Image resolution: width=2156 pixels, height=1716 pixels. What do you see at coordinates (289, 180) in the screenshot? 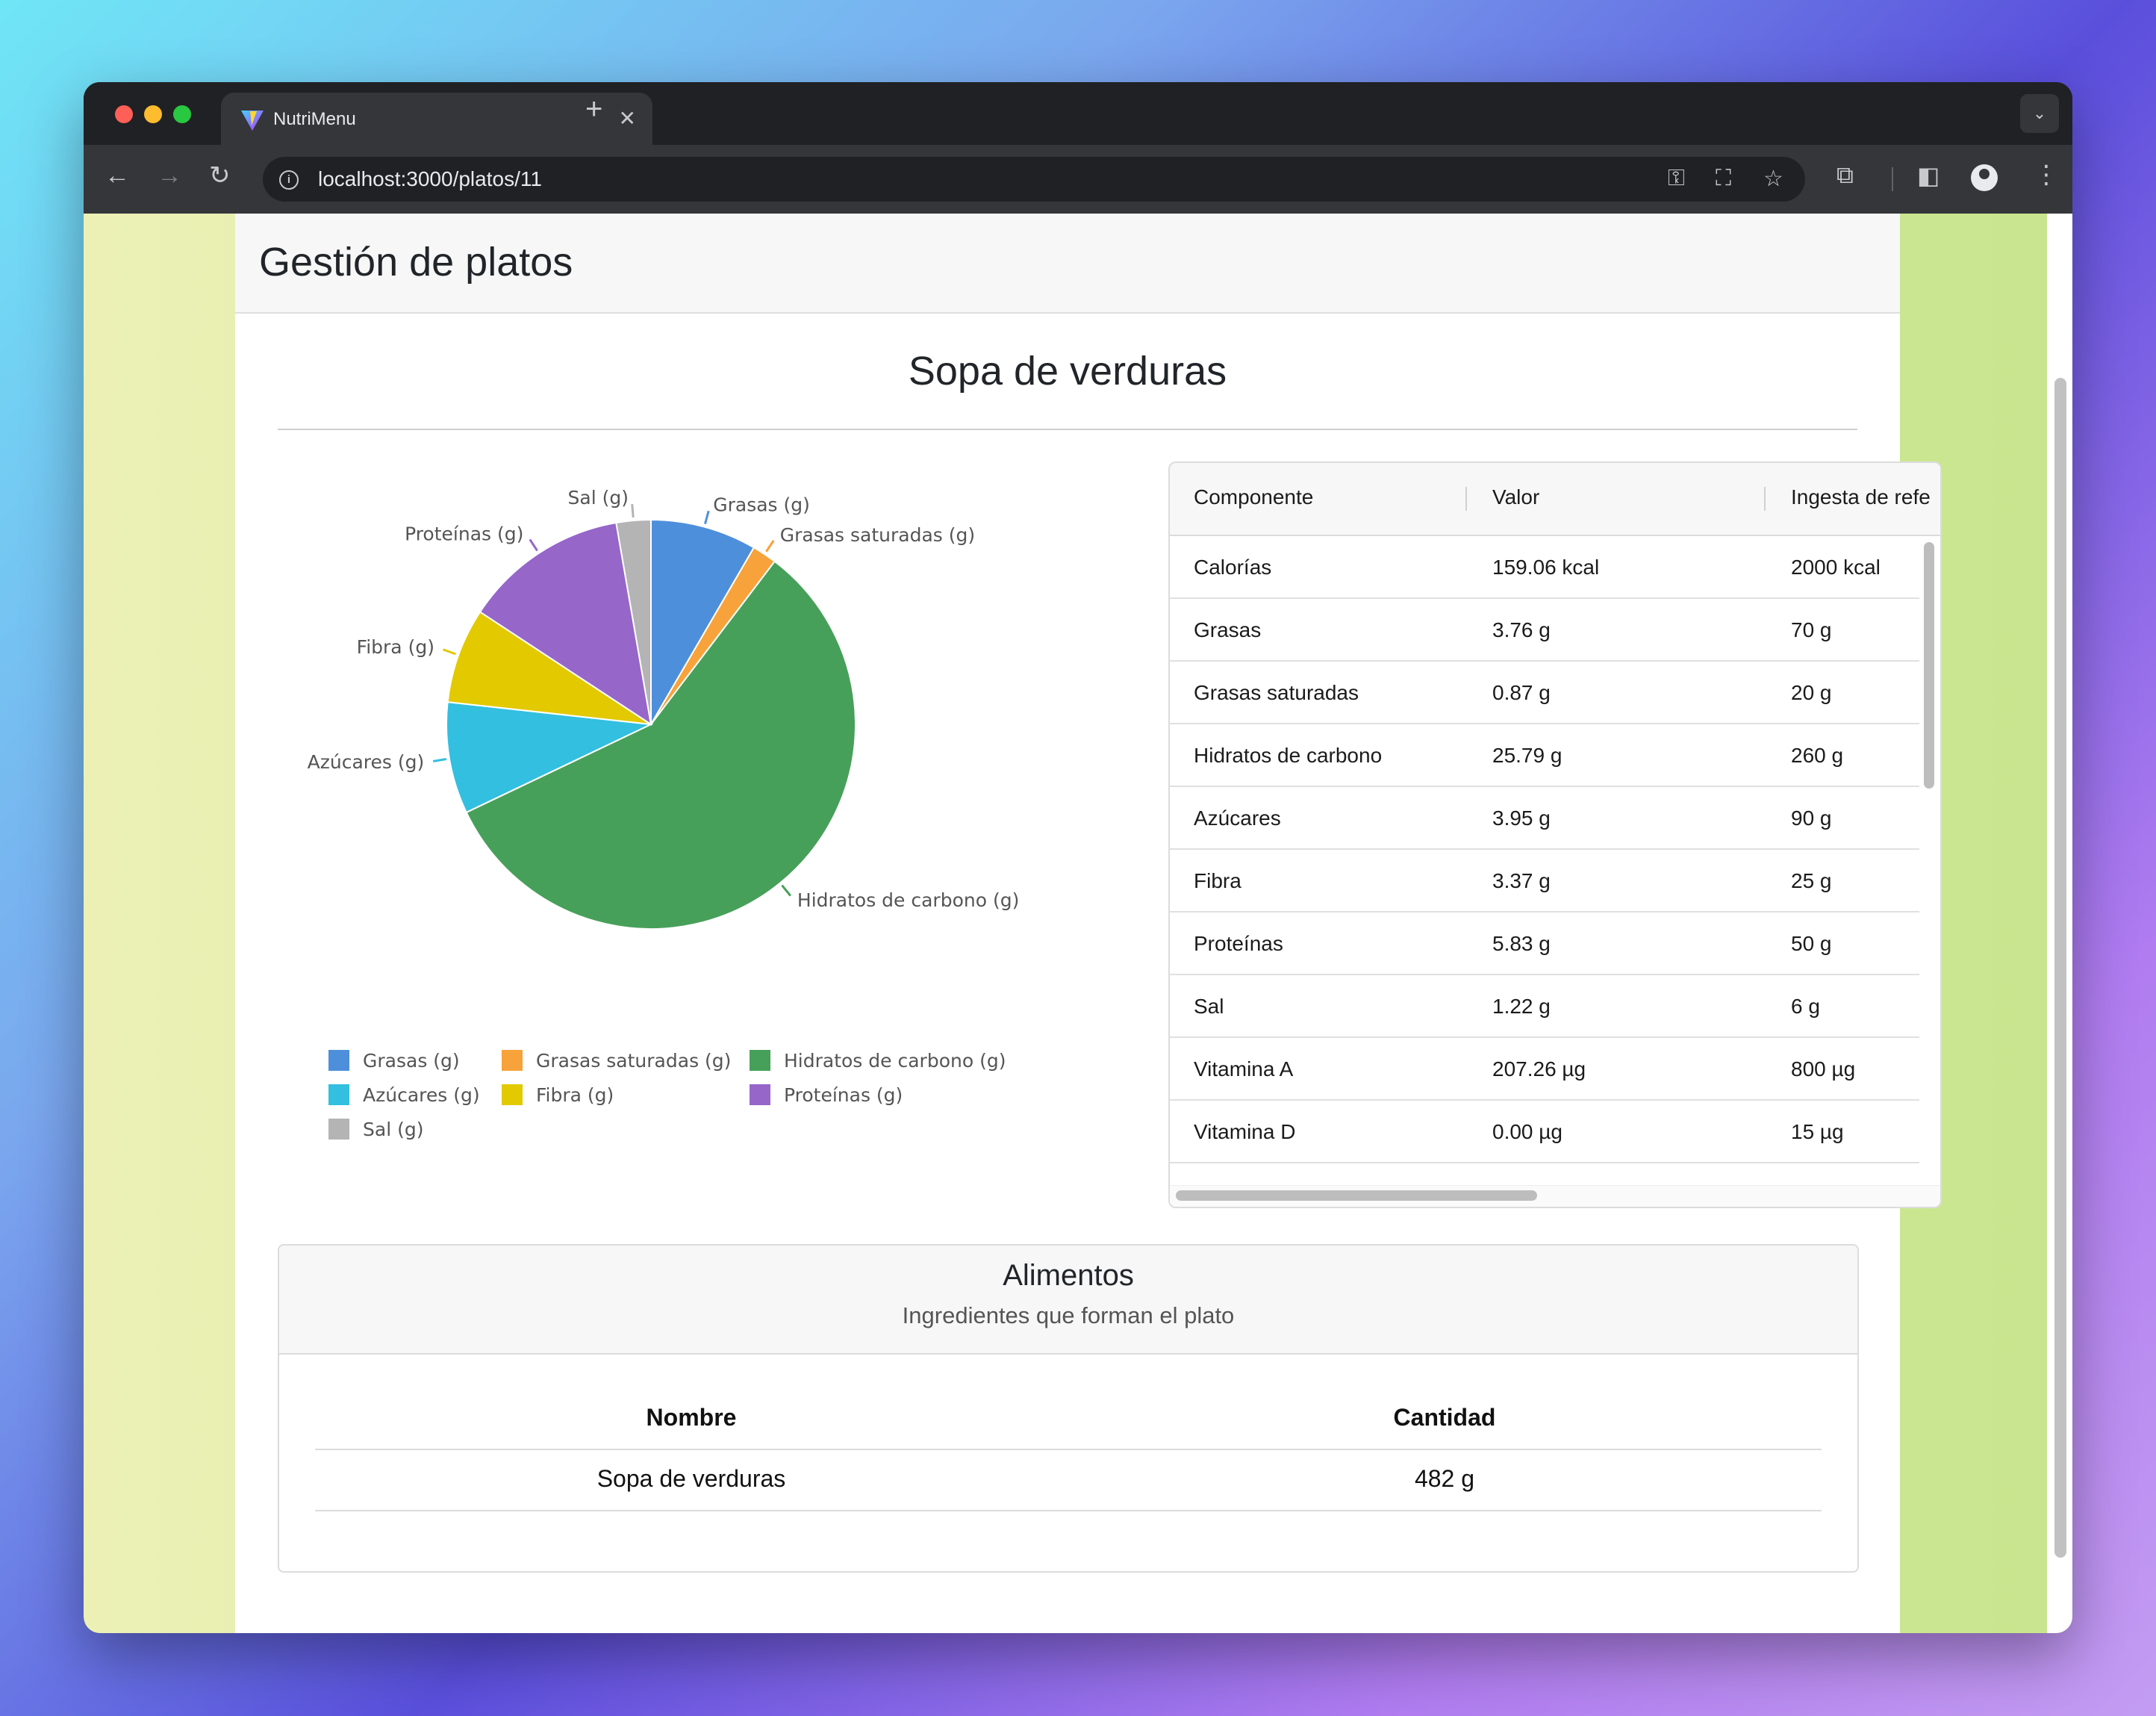
I see `site-info-icon: i` at bounding box center [289, 180].